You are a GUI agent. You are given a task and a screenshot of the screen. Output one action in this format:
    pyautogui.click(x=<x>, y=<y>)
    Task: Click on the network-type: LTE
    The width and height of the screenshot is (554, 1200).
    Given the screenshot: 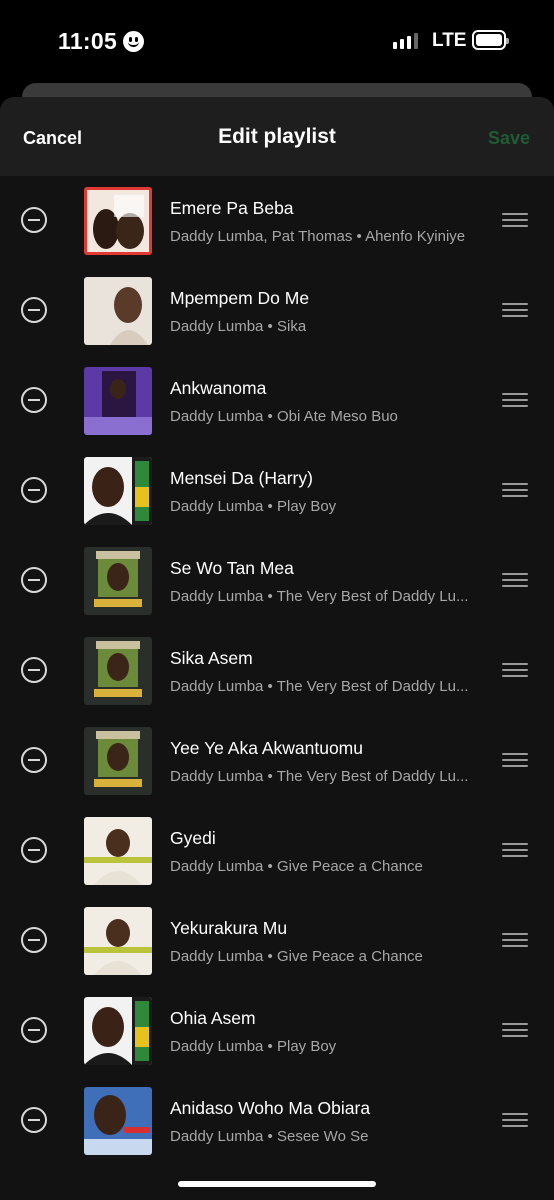 What is the action you would take?
    pyautogui.click(x=449, y=40)
    